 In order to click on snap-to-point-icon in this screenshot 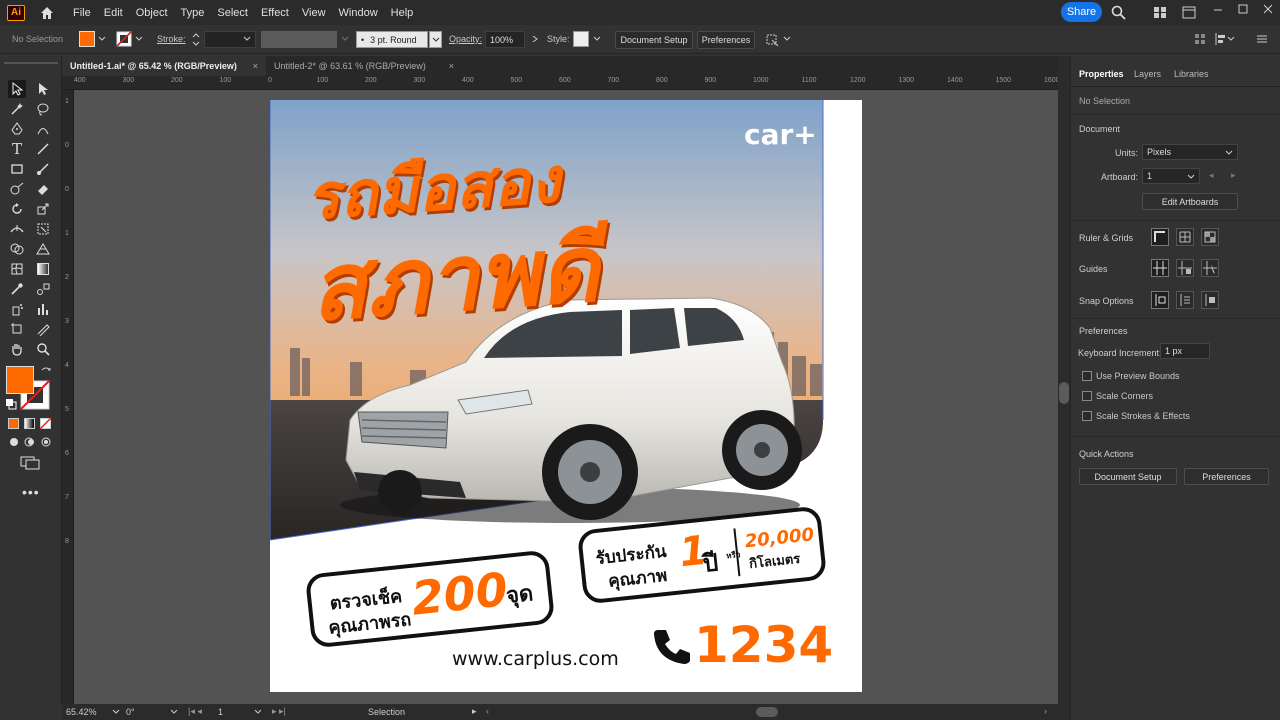, I will do `click(1160, 300)`.